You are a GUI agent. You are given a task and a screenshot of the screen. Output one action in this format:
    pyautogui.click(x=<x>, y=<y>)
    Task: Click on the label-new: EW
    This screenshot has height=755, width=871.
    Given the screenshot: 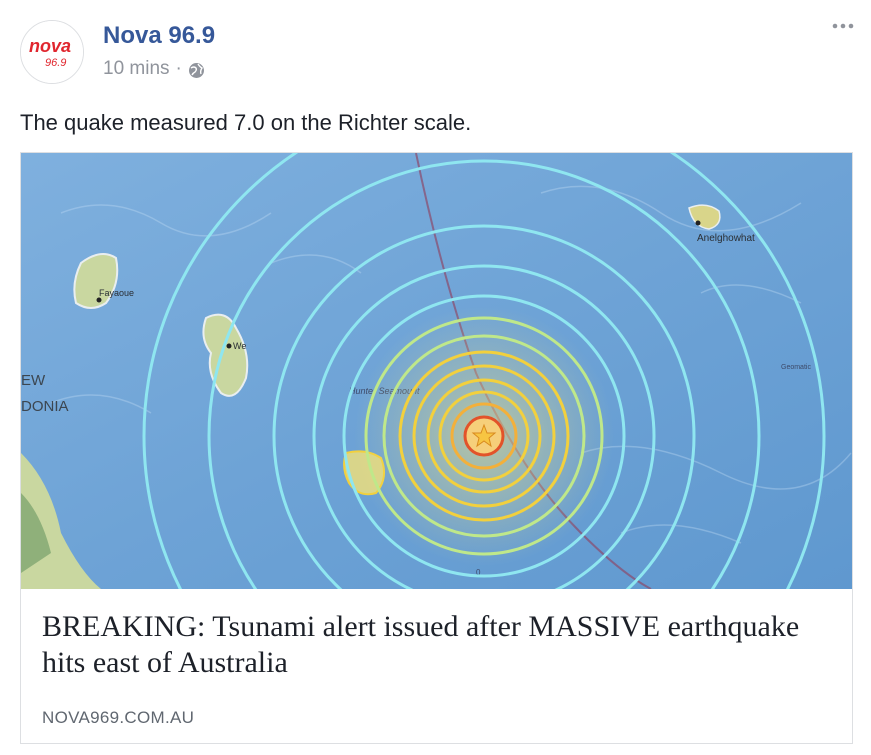 What is the action you would take?
    pyautogui.click(x=33, y=380)
    